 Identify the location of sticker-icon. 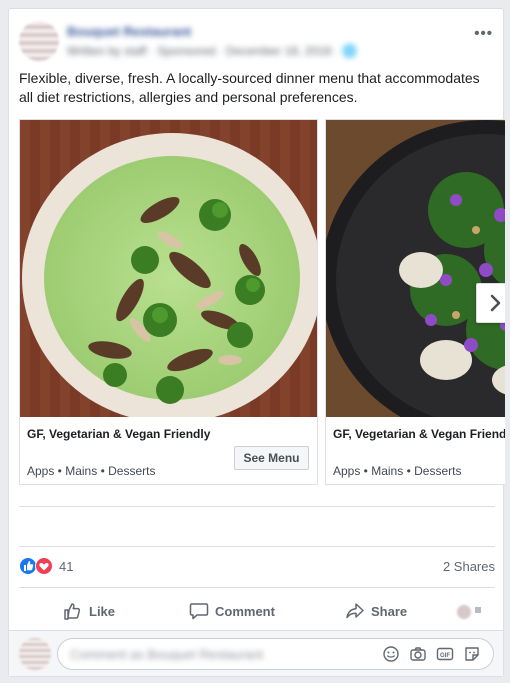
(472, 654).